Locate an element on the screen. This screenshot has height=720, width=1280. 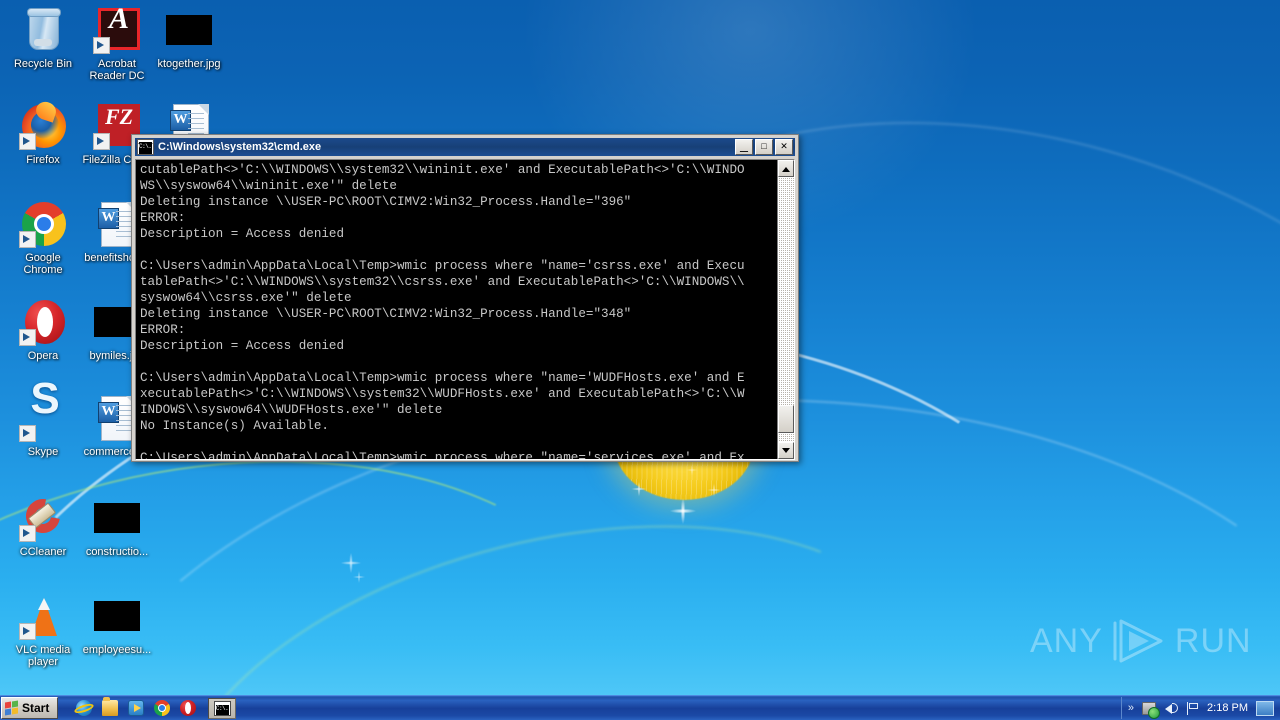
scrollbar-track is located at coordinates (786, 309).